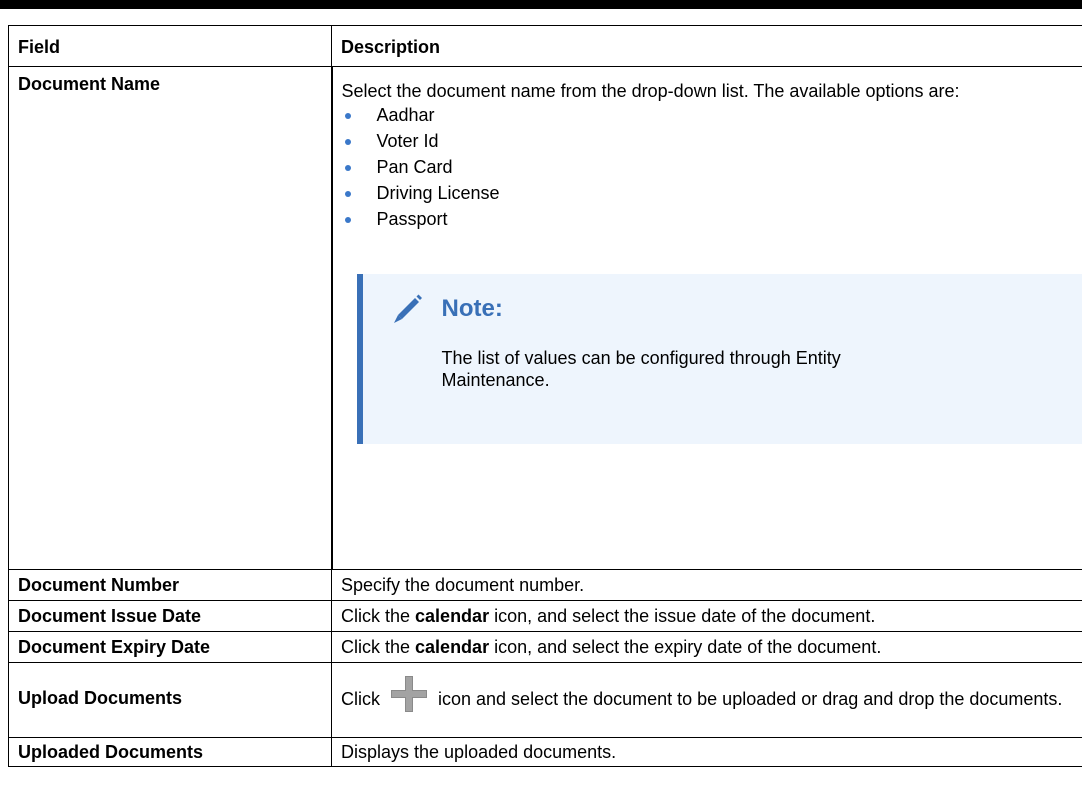 The height and width of the screenshot is (797, 1082). Describe the element at coordinates (472, 308) in the screenshot. I see `note-title: Note:` at that location.